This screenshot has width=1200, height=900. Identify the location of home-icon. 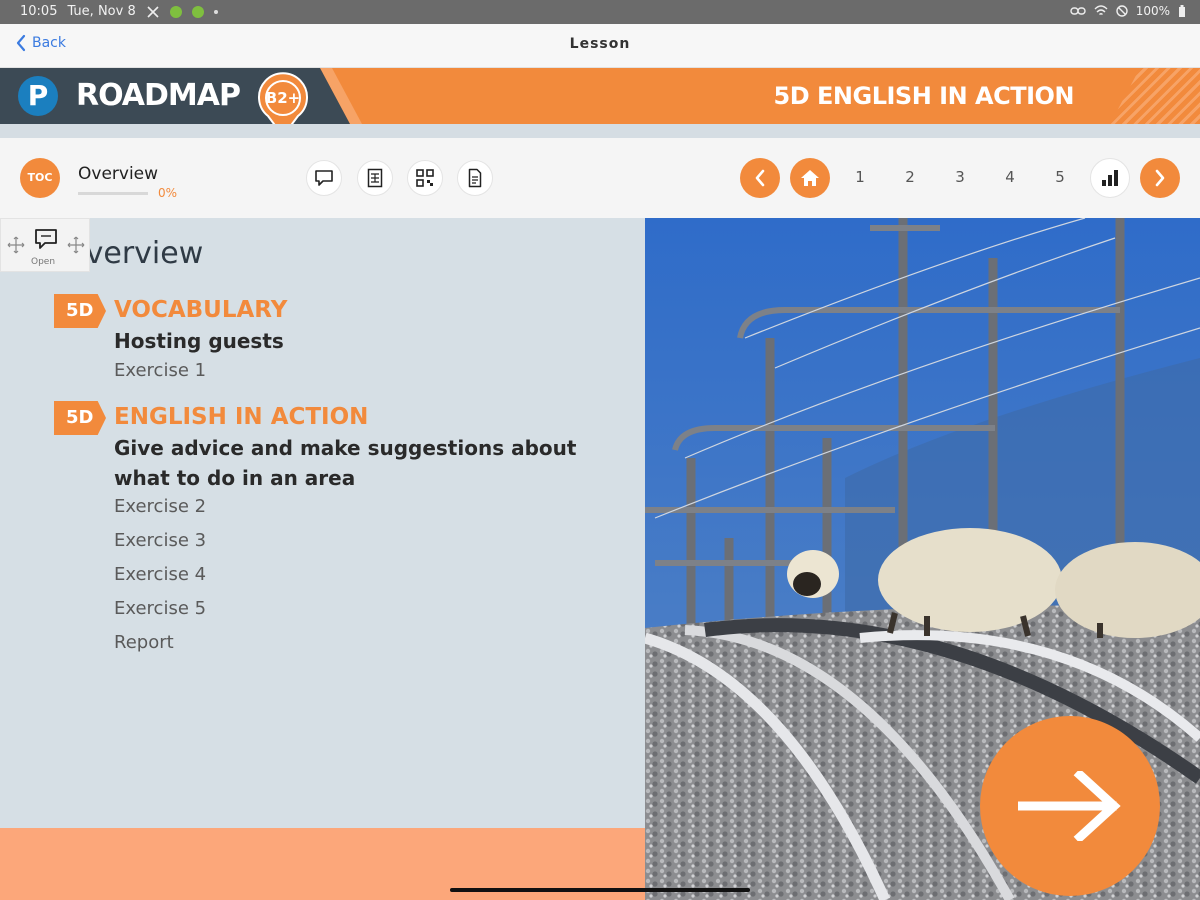
(810, 178).